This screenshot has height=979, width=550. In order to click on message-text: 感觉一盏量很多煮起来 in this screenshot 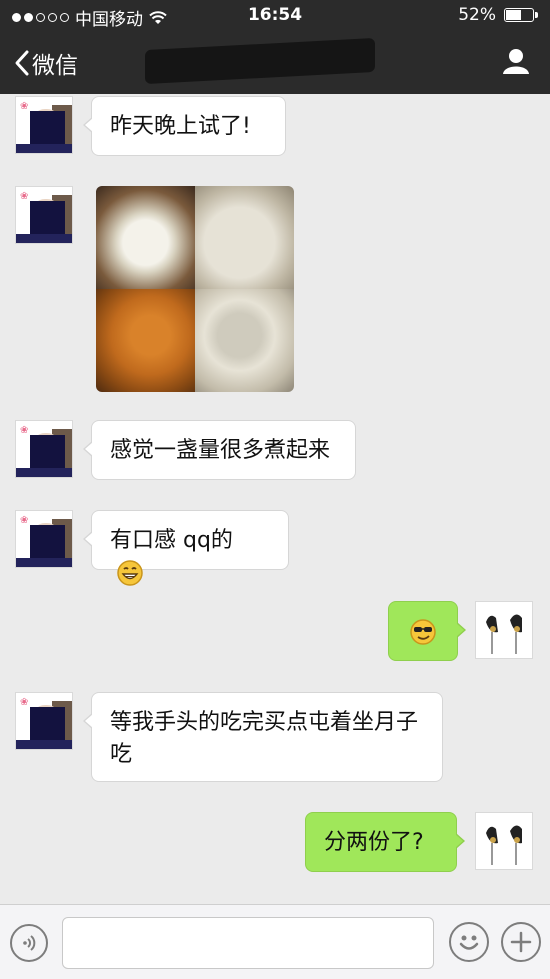, I will do `click(220, 450)`.